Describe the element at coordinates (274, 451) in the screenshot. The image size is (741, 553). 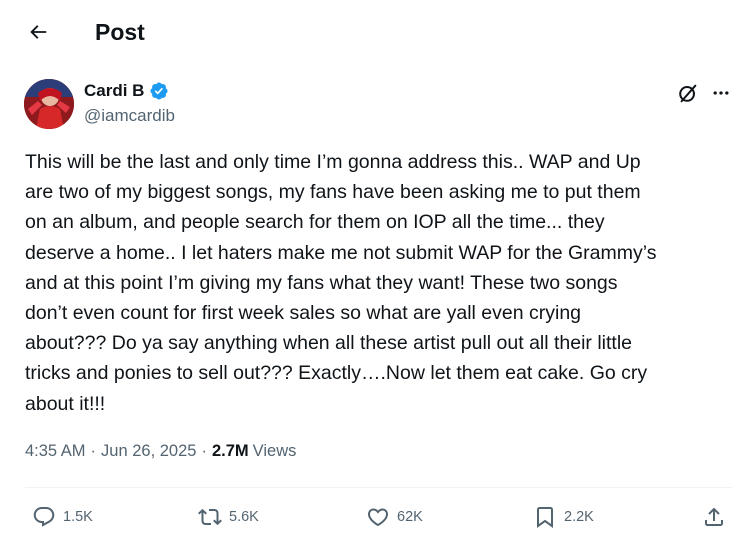
I see `views-label: Views` at that location.